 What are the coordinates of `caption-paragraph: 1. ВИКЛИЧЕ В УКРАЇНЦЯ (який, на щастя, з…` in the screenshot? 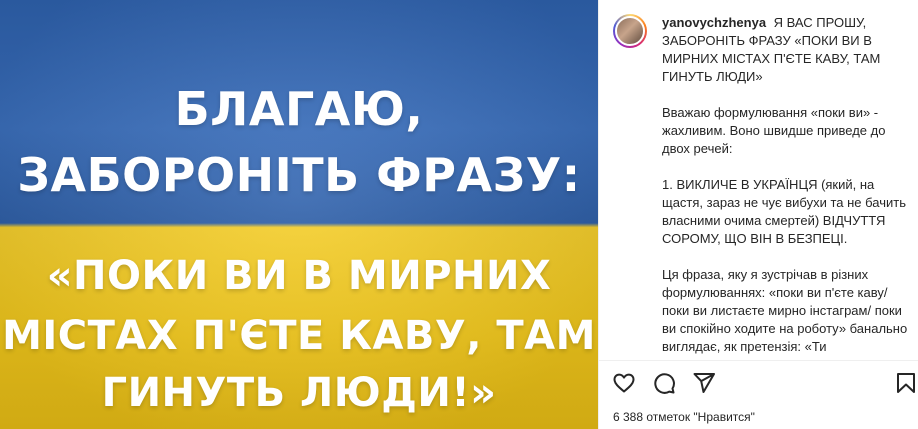 It's located at (784, 211).